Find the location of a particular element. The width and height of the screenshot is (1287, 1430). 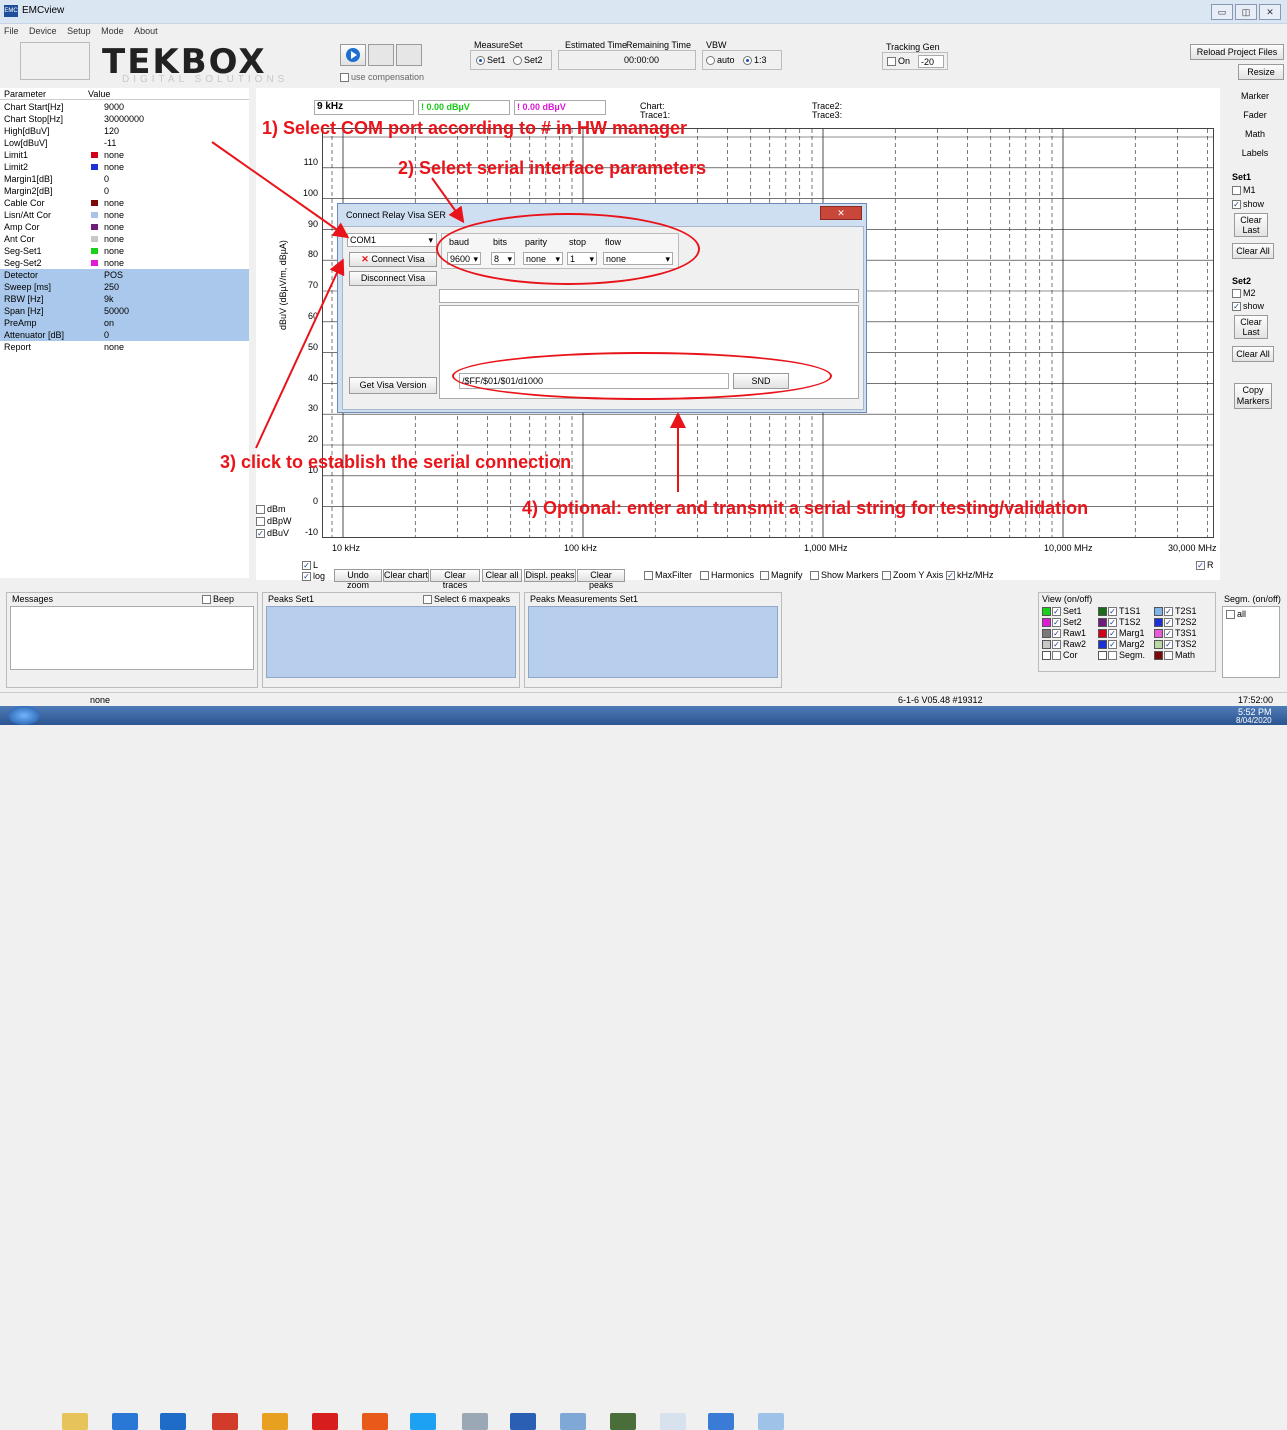

peaks-meas-label: Peaks Measurements Set1 is located at coordinates (584, 599).